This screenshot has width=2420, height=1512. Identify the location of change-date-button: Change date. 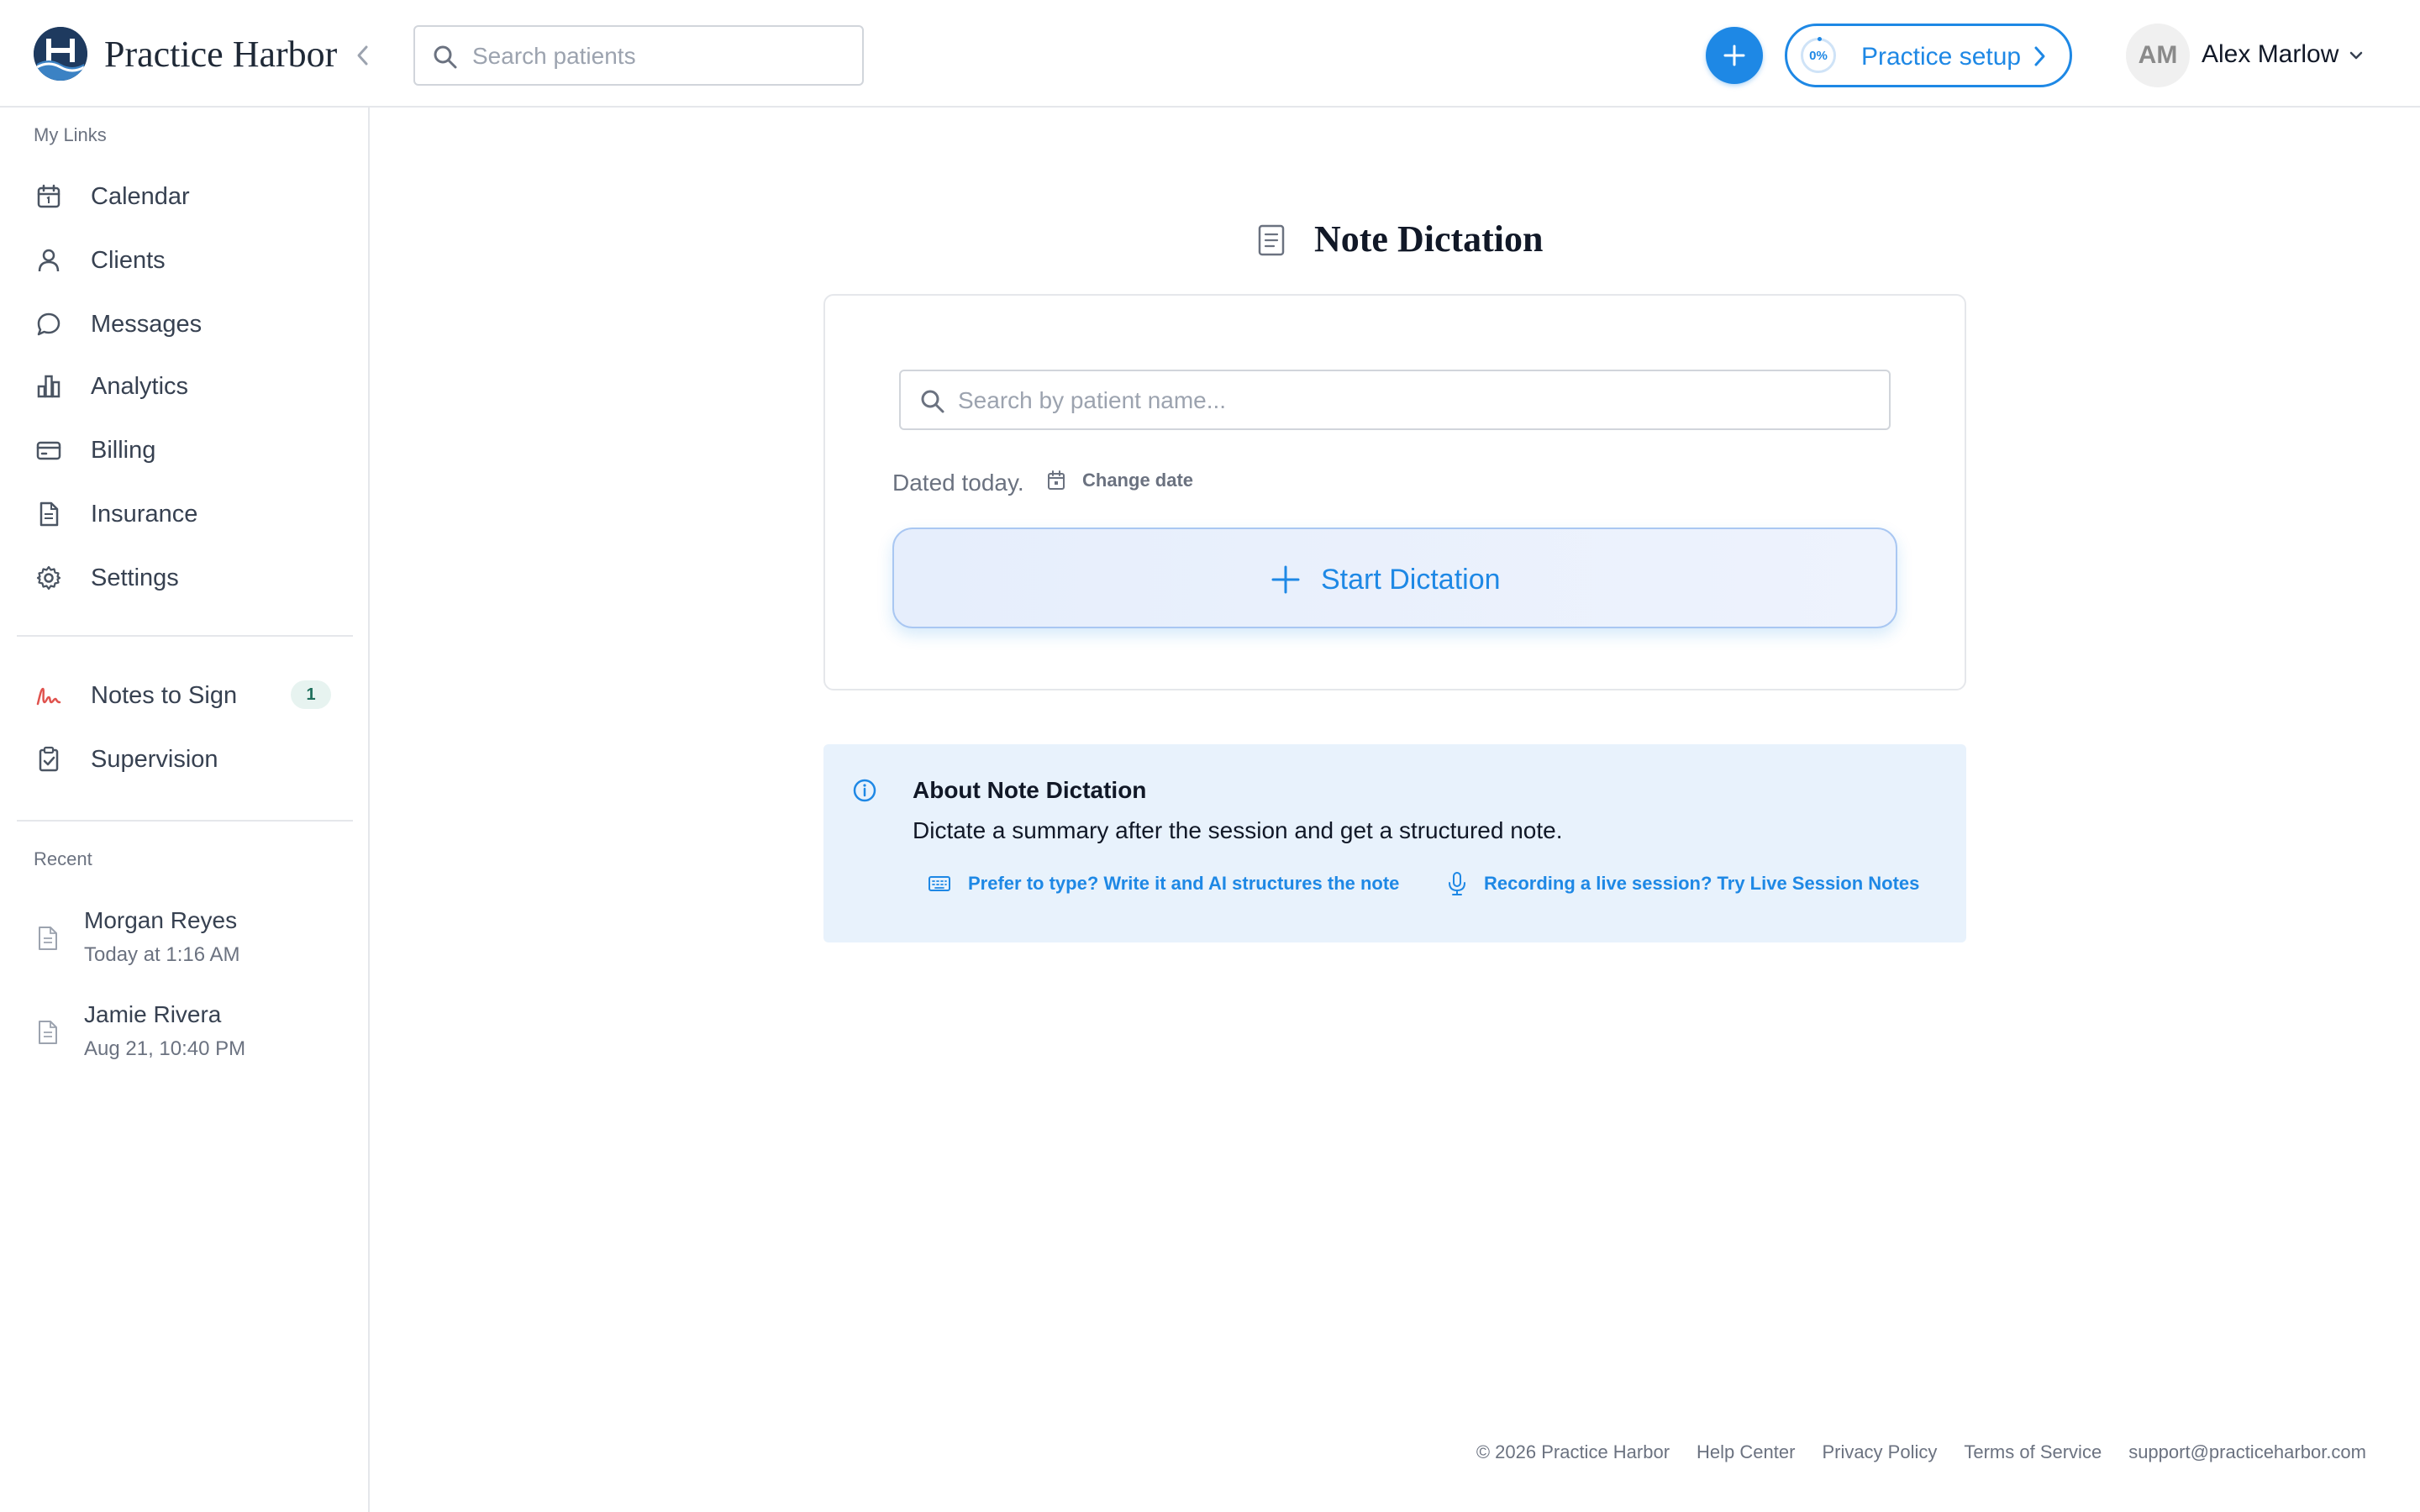
(1120, 480).